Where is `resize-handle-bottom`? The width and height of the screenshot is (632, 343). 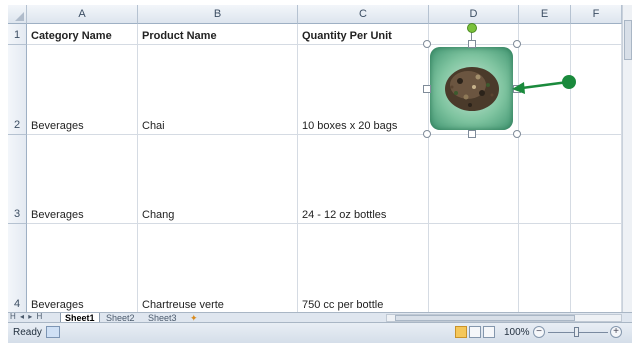
resize-handle-bottom is located at coordinates (472, 134).